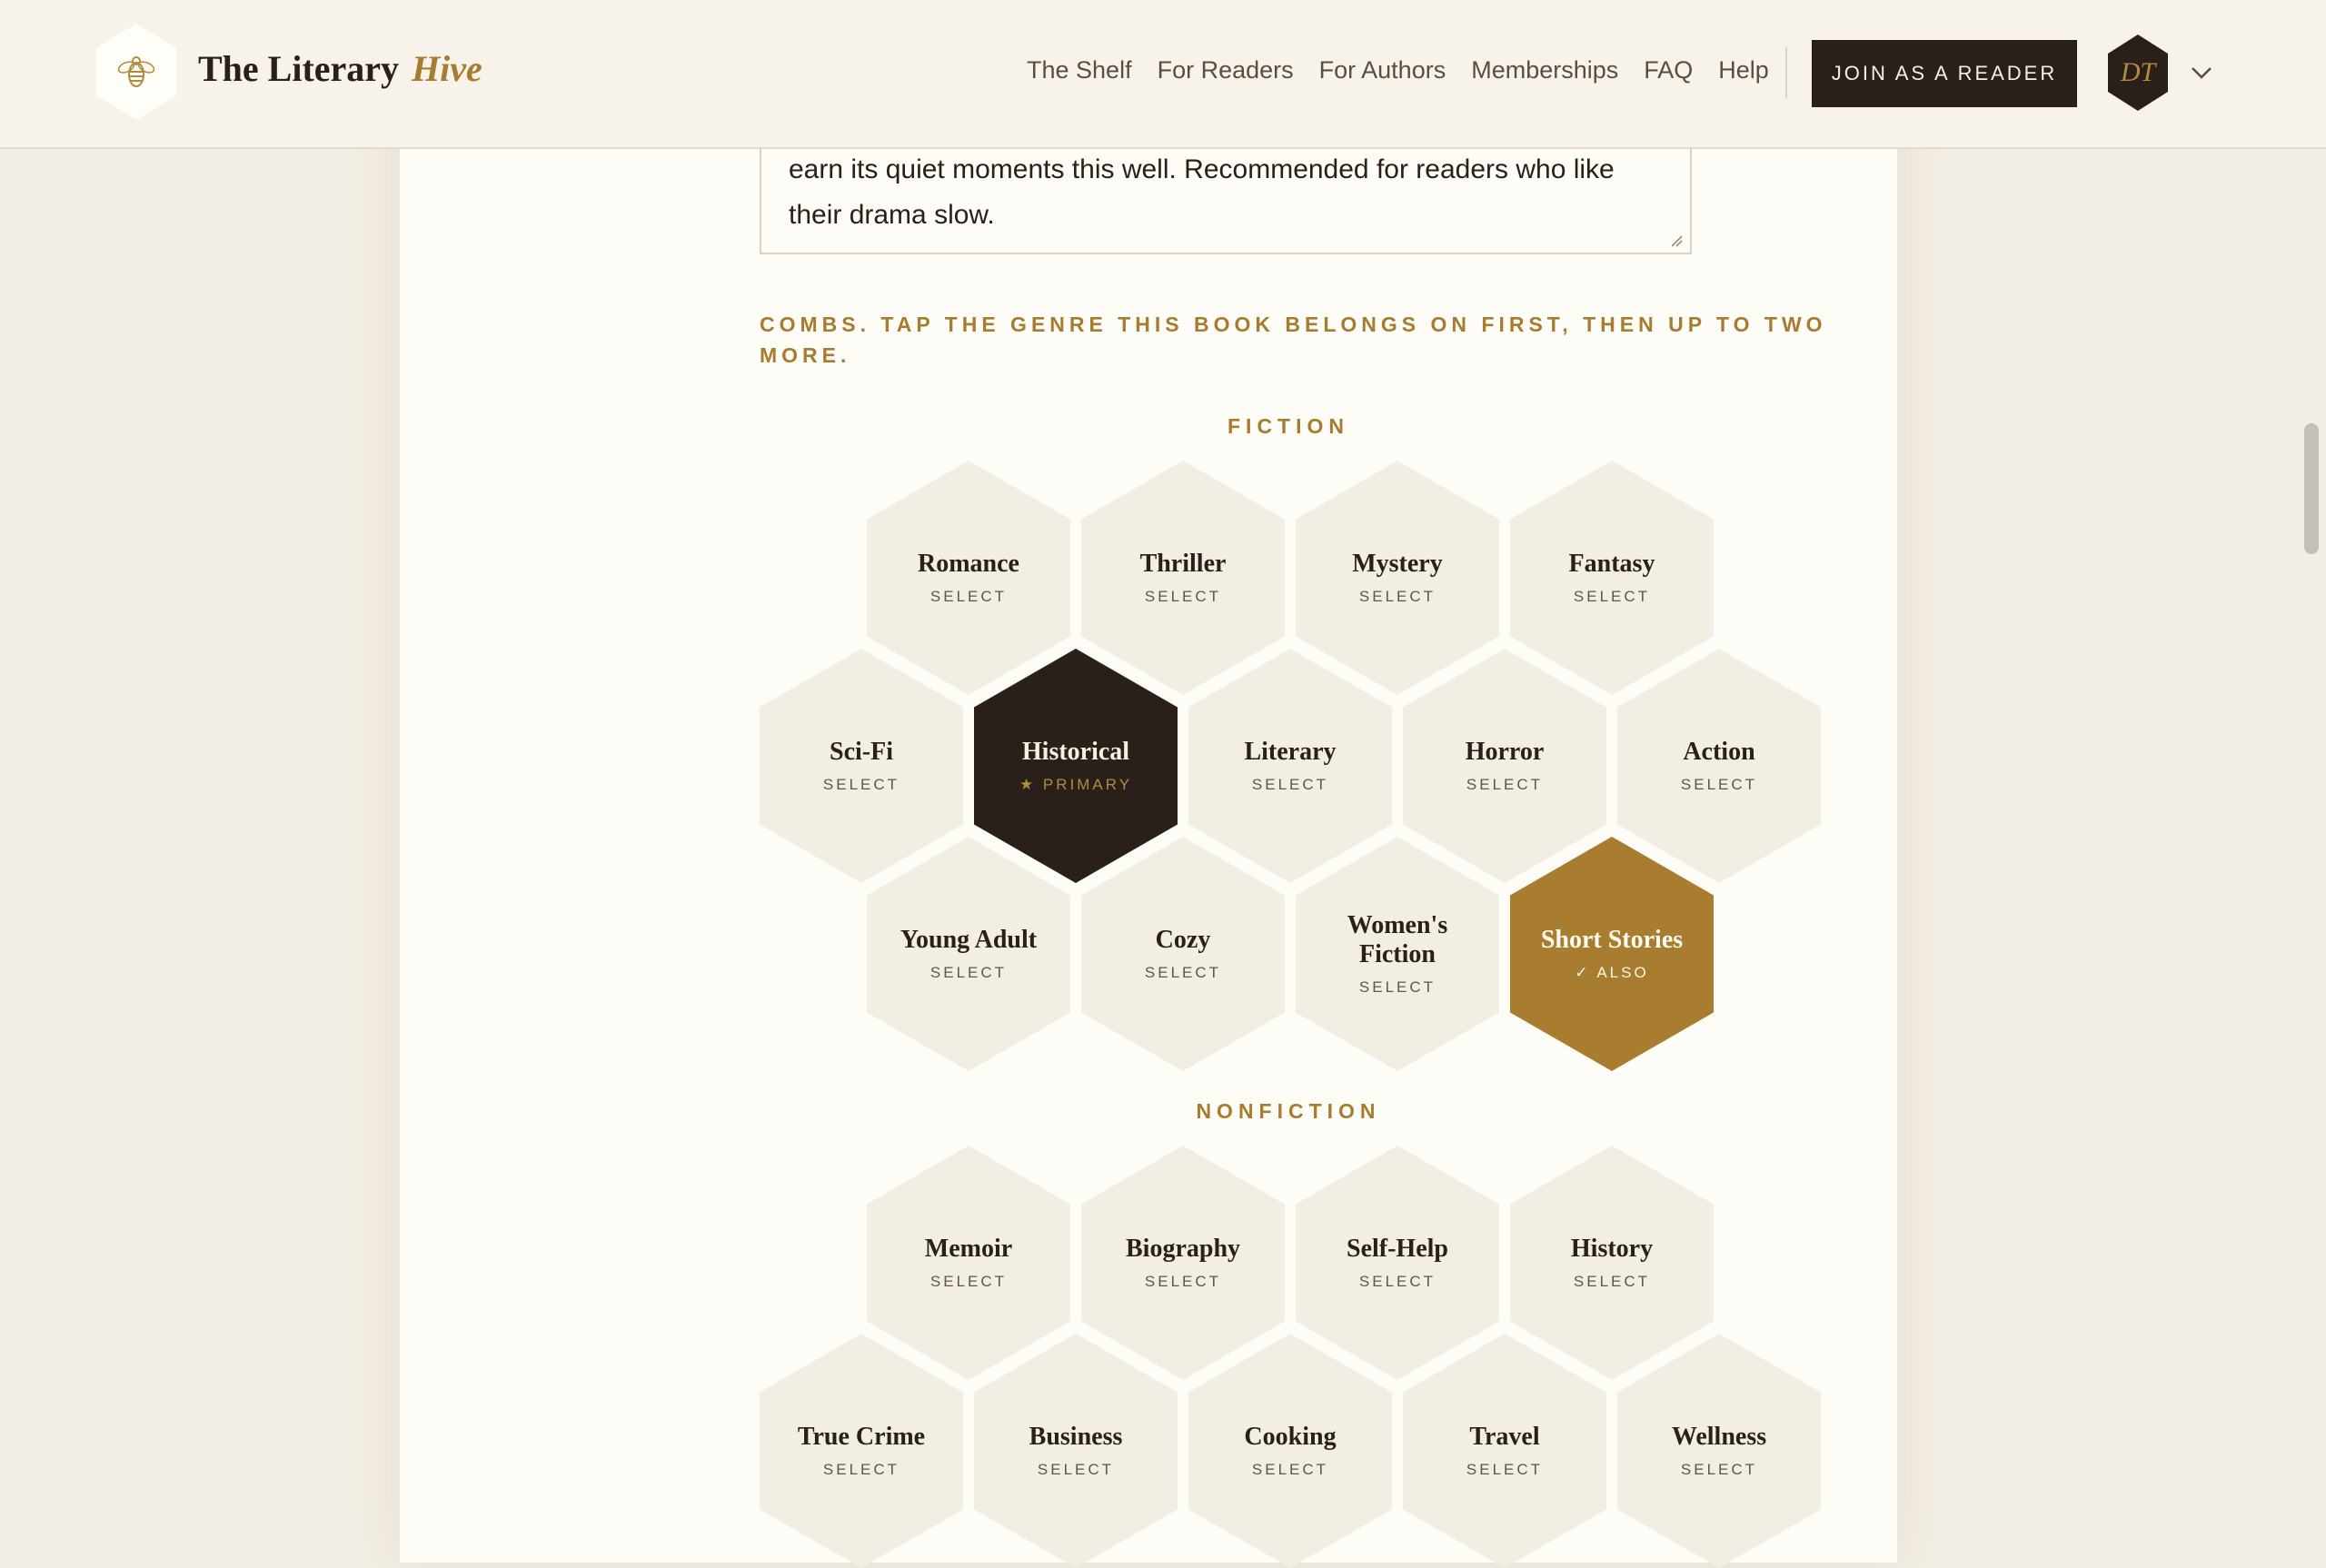 This screenshot has height=1568, width=2326. What do you see at coordinates (1675, 240) in the screenshot?
I see `resize-handle-icon` at bounding box center [1675, 240].